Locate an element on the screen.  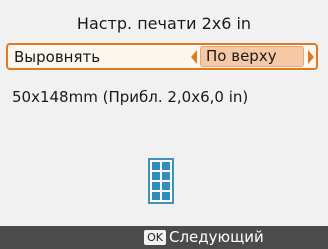
ok-button: OK is located at coordinates (155, 237).